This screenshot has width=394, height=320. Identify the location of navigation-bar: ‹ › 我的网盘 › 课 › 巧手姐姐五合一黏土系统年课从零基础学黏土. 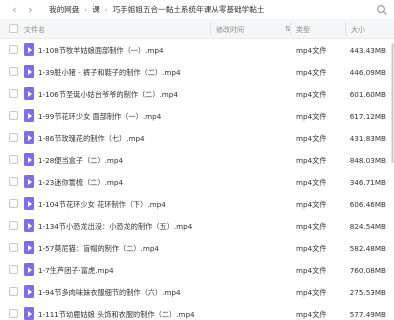
(197, 9).